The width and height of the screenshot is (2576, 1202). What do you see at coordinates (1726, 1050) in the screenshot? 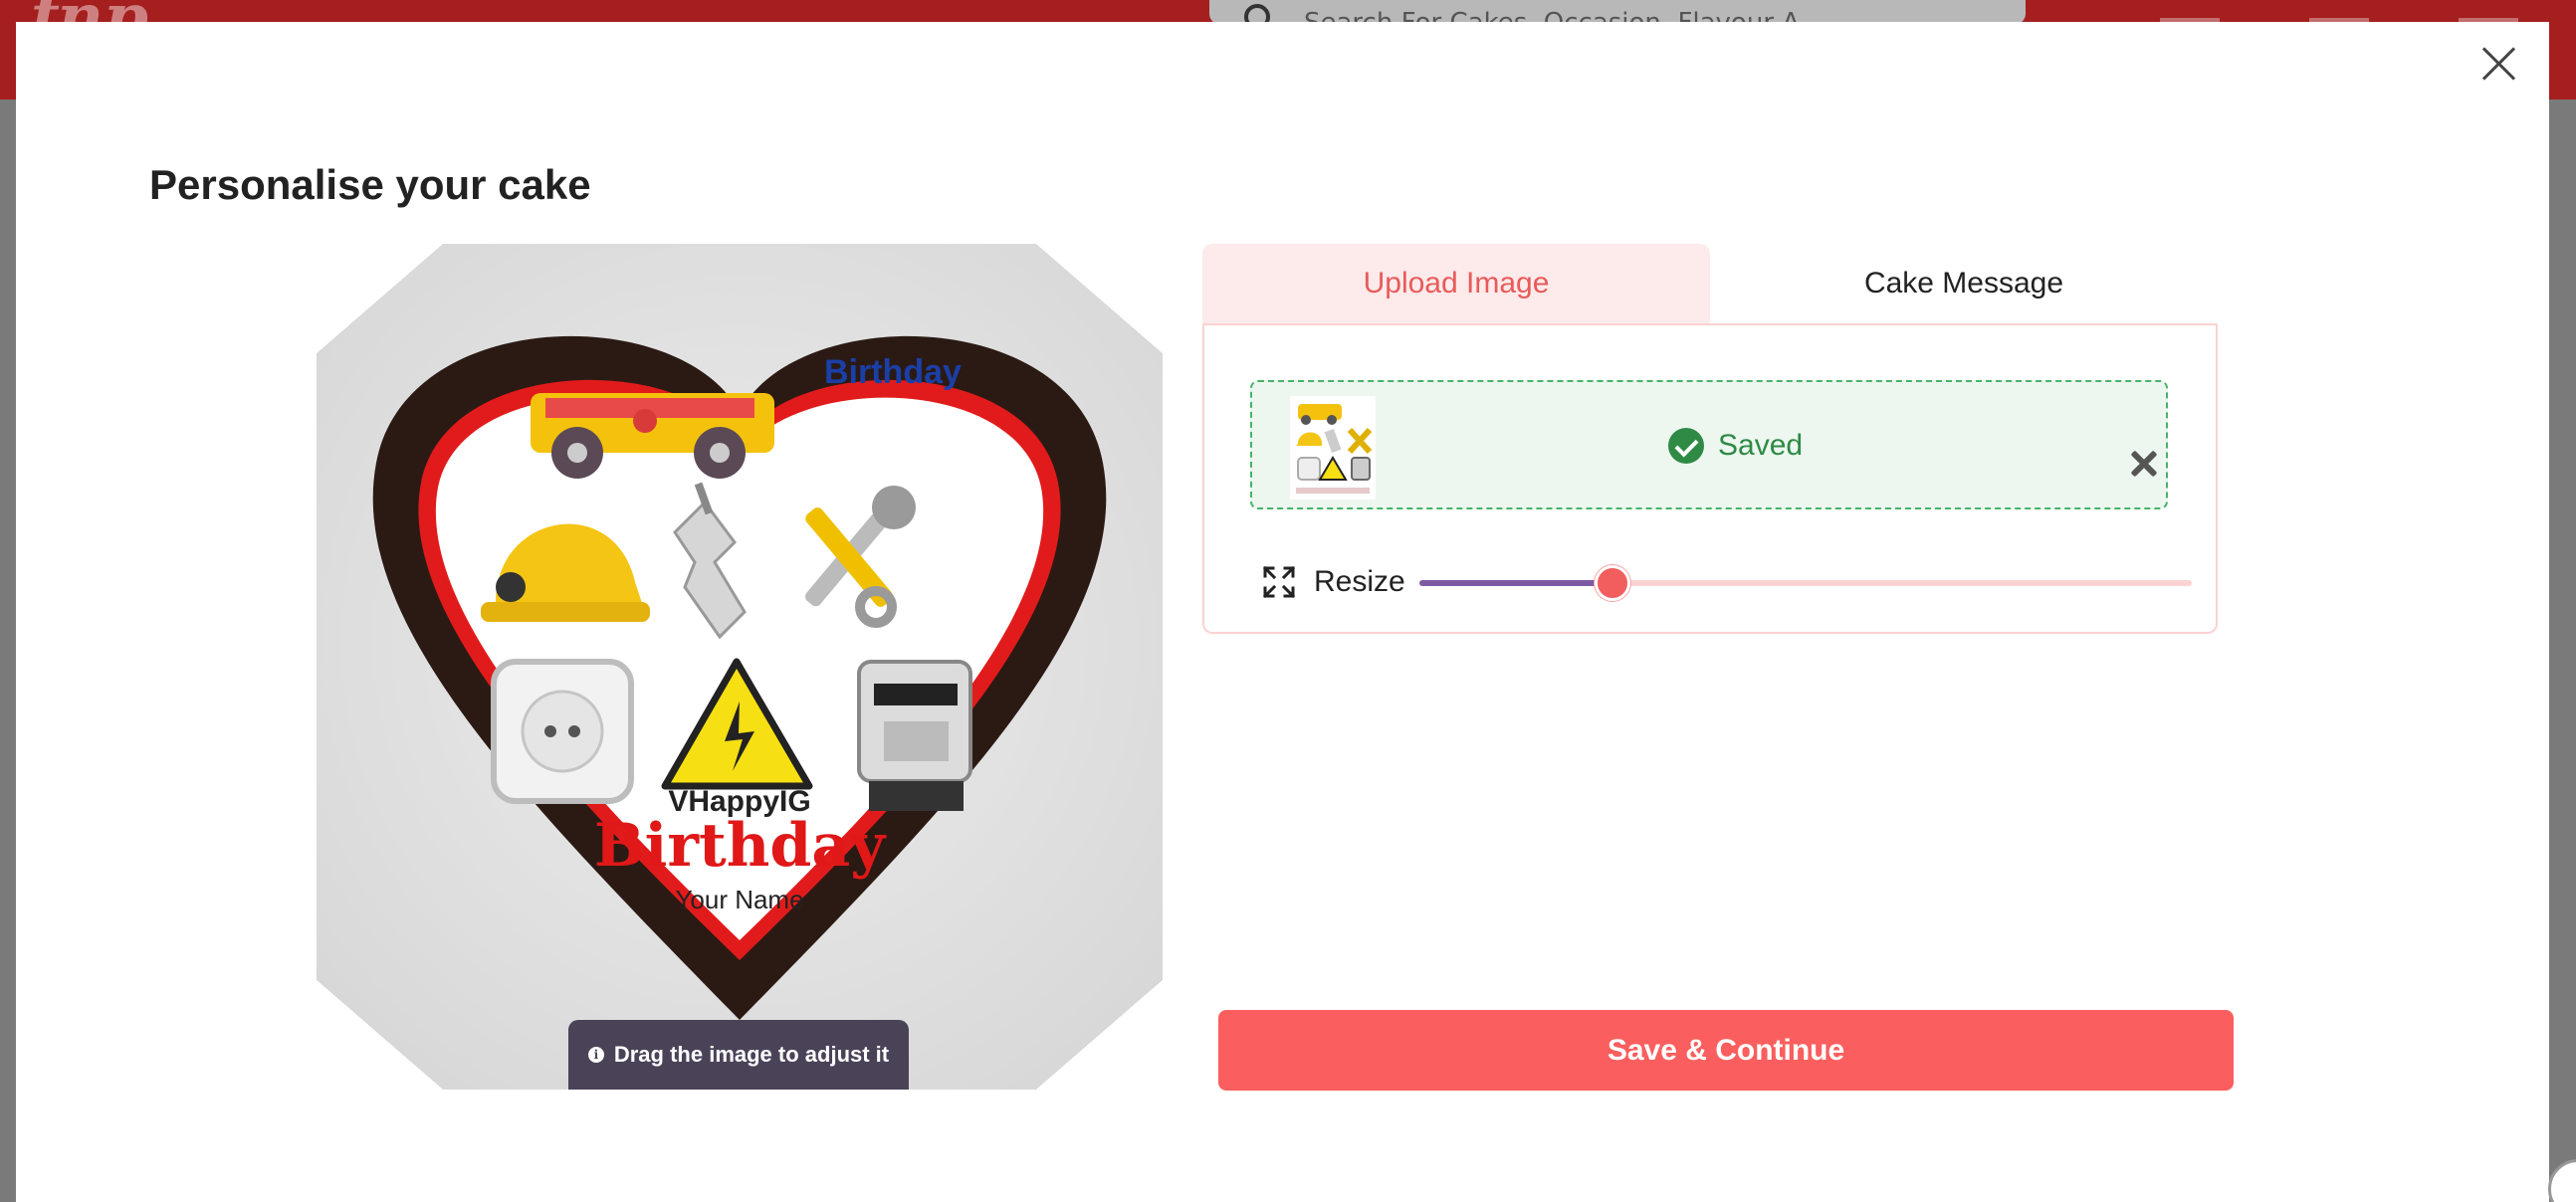
I see `save-continue-button: Save & Continue` at bounding box center [1726, 1050].